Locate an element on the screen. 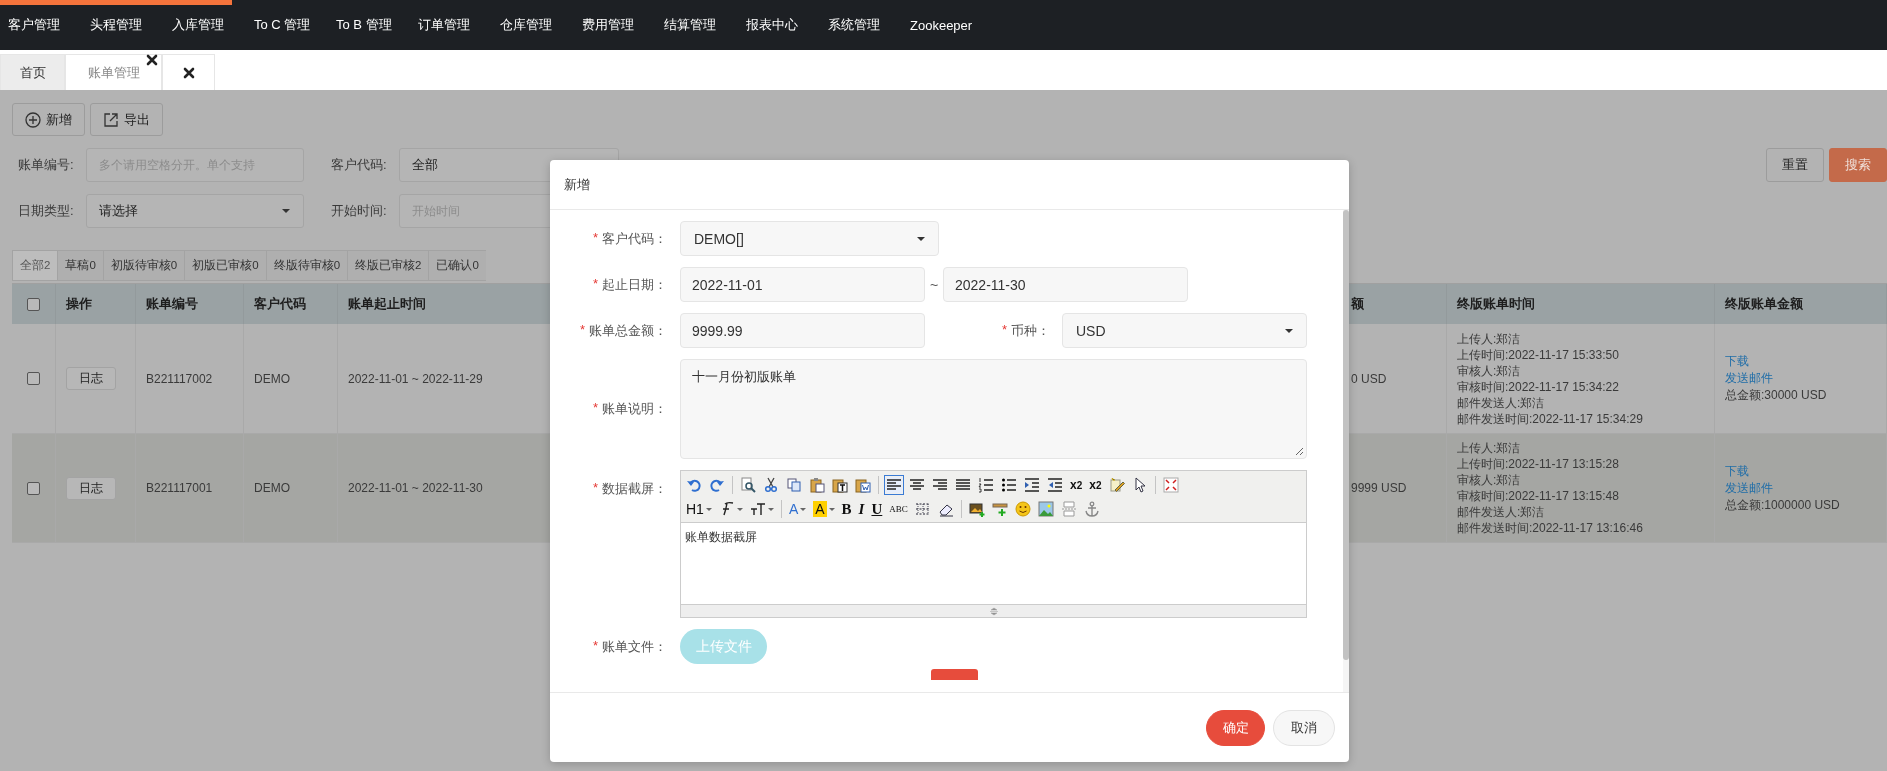 Image resolution: width=1887 pixels, height=771 pixels. reset-button: 重置 is located at coordinates (1795, 165).